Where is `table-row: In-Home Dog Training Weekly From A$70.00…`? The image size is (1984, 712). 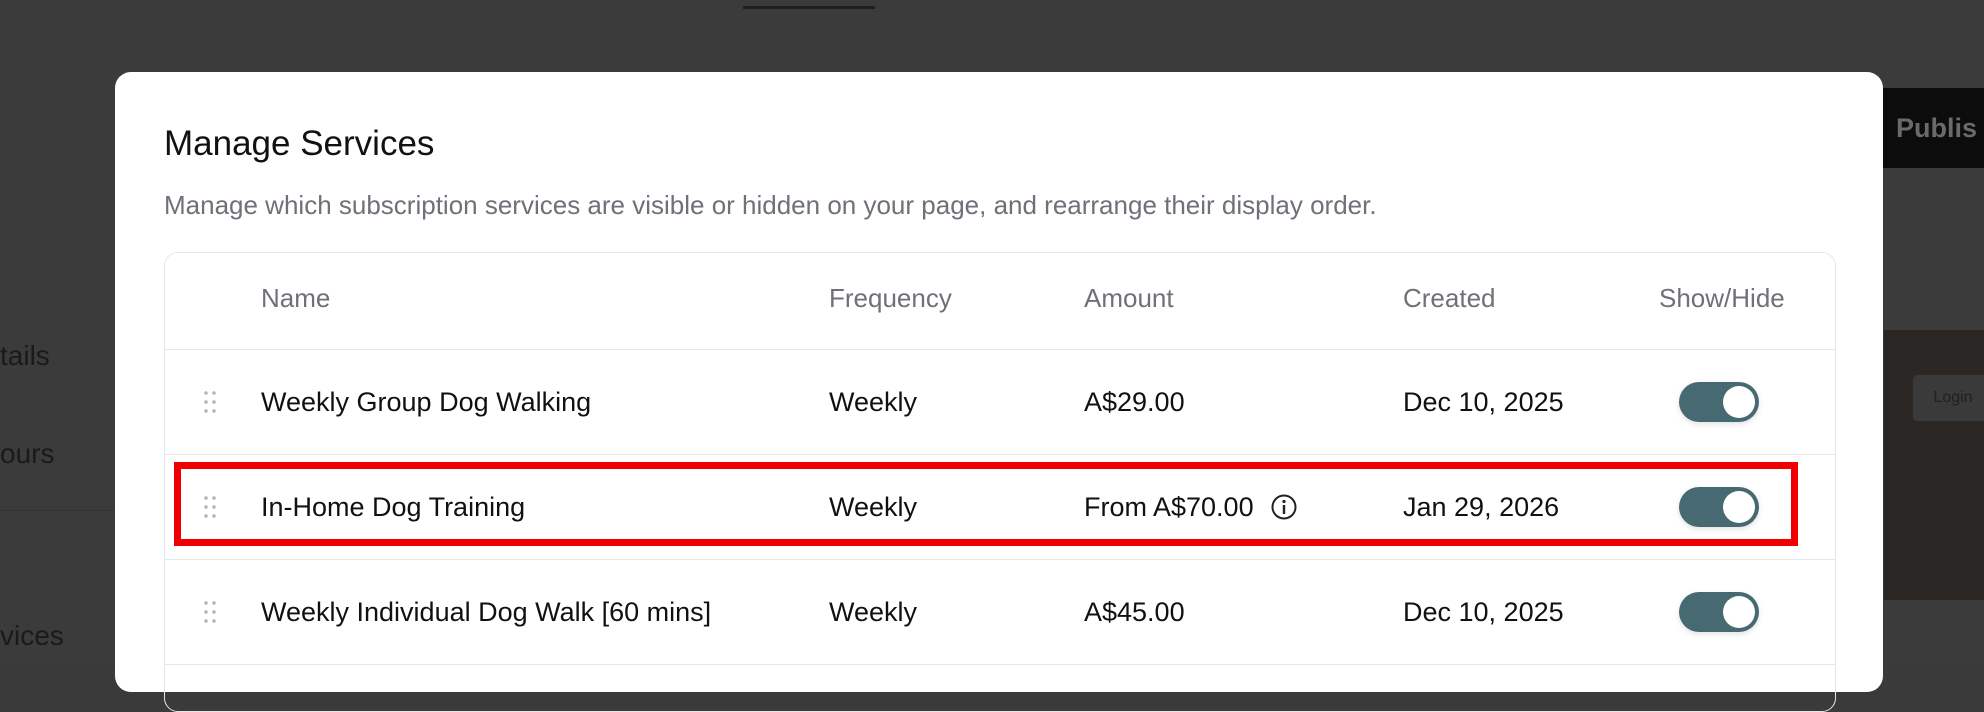 table-row: In-Home Dog Training Weekly From A$70.00… is located at coordinates (1000, 507).